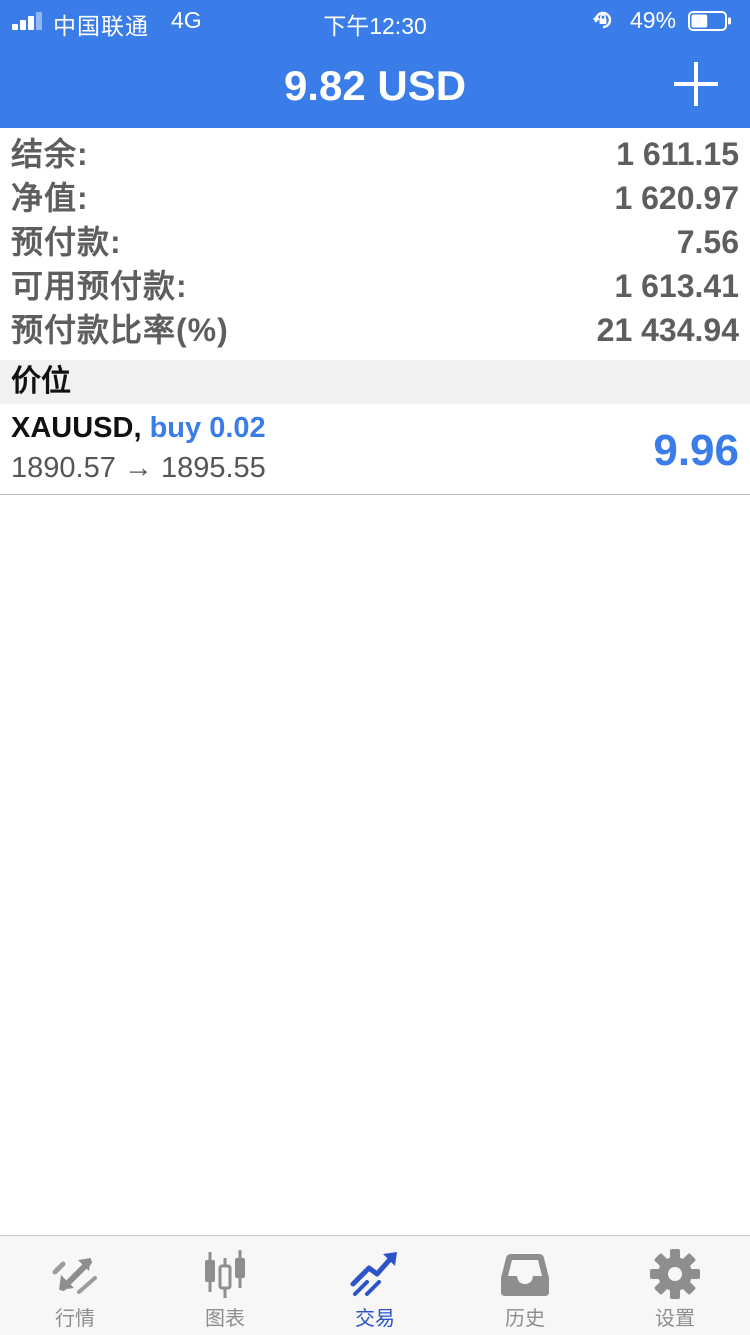  I want to click on candlestick-icon, so click(225, 1274).